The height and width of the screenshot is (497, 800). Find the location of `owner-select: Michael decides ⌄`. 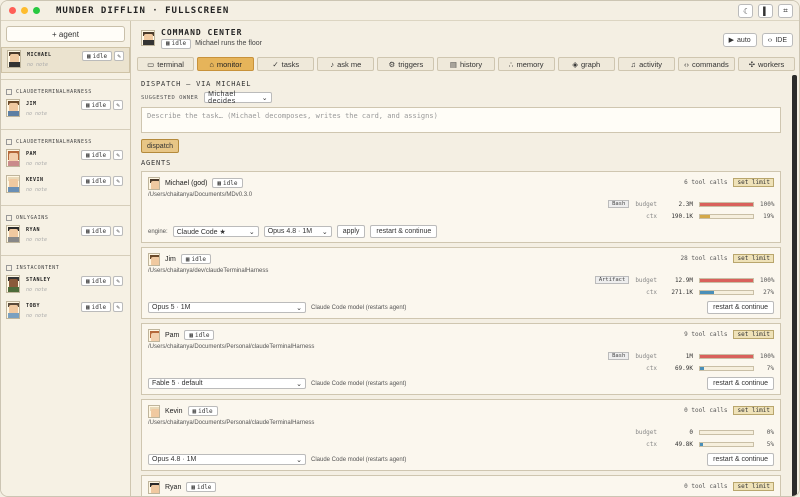

owner-select: Michael decides ⌄ is located at coordinates (238, 98).